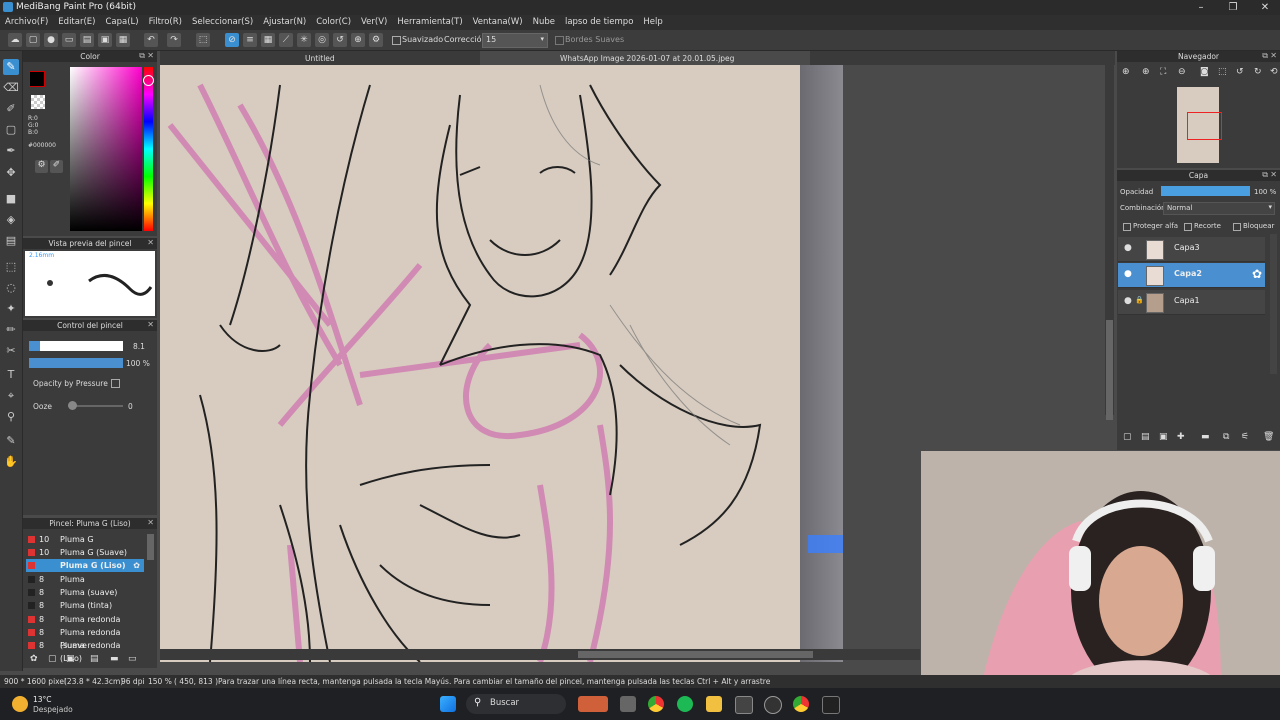 The width and height of the screenshot is (1280, 720). Describe the element at coordinates (1127, 227) in the screenshot. I see `protect-alpha-checkbox` at that location.